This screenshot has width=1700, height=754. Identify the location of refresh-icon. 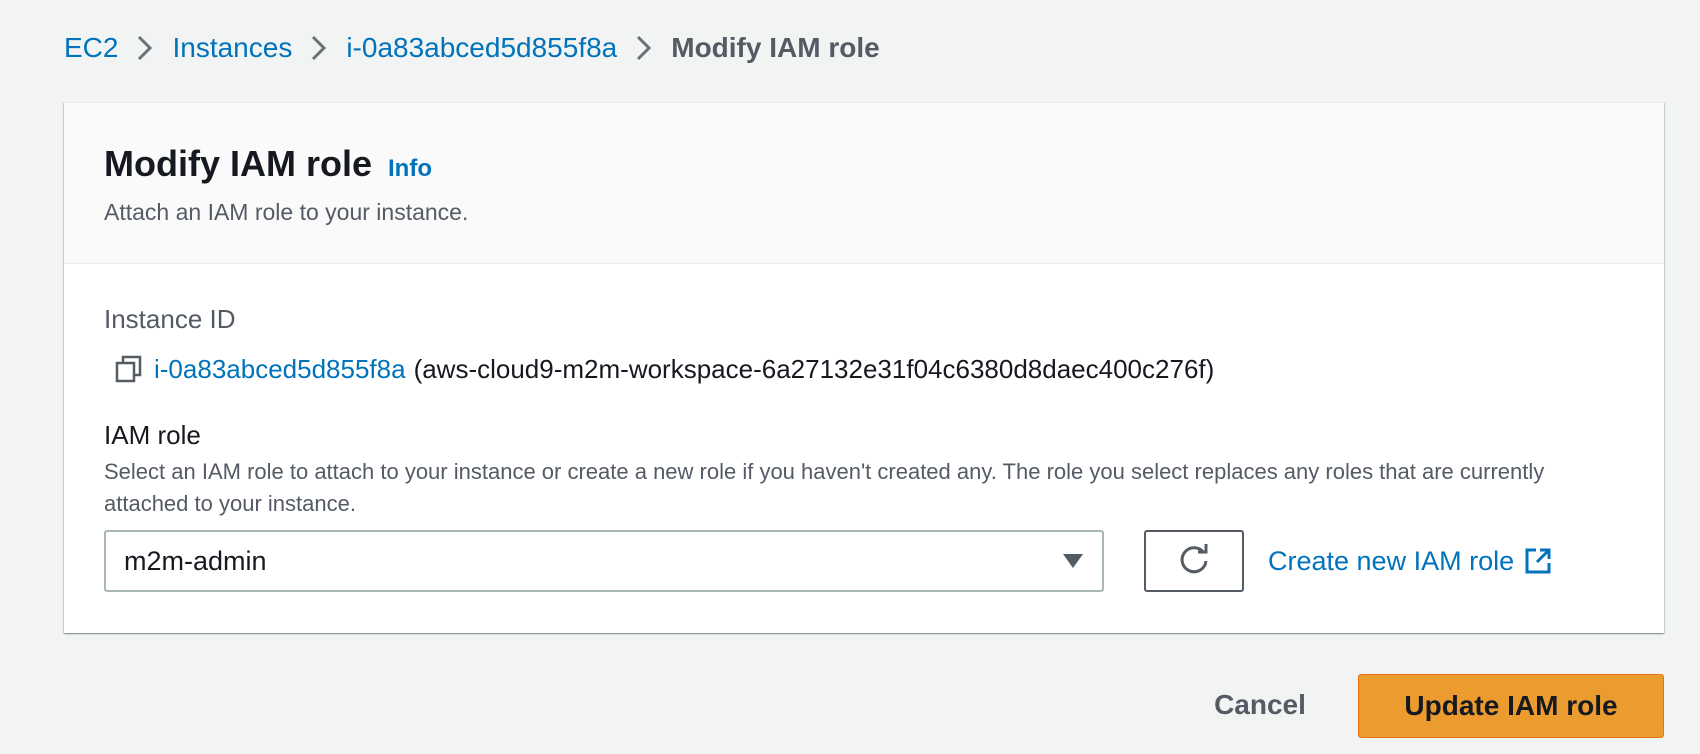
(1194, 559).